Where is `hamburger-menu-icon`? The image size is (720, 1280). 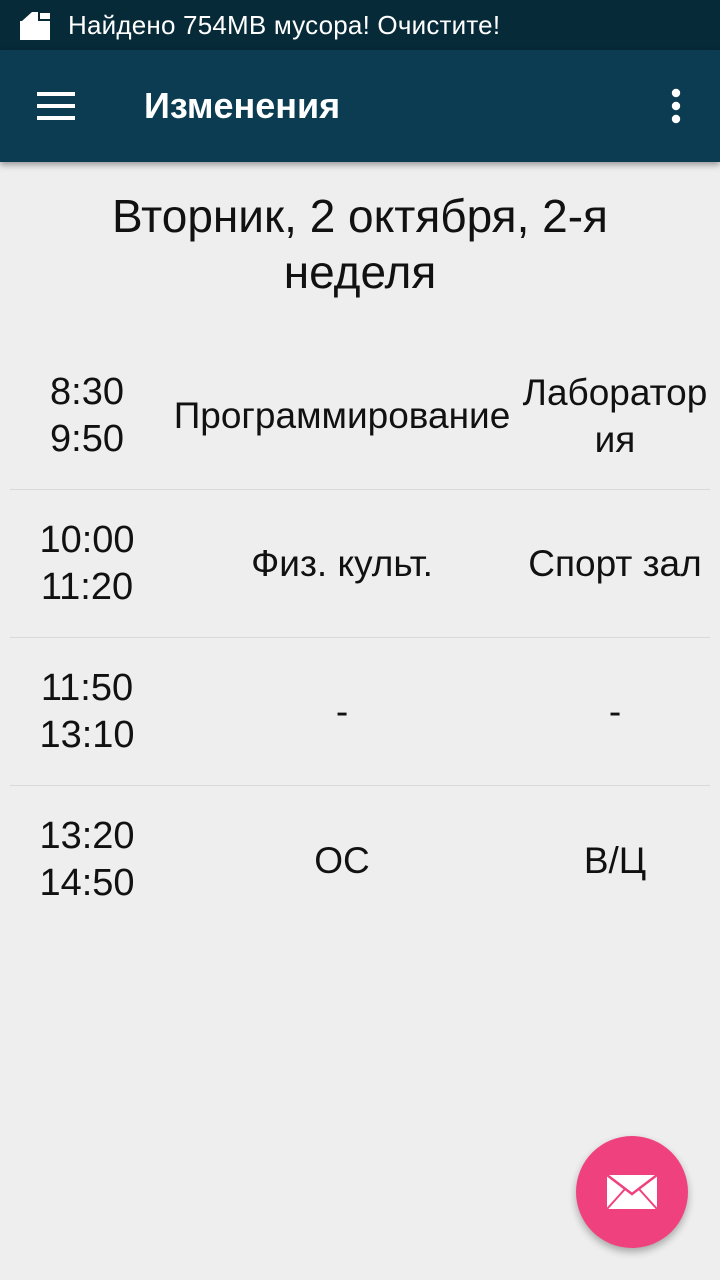
hamburger-menu-icon is located at coordinates (56, 106).